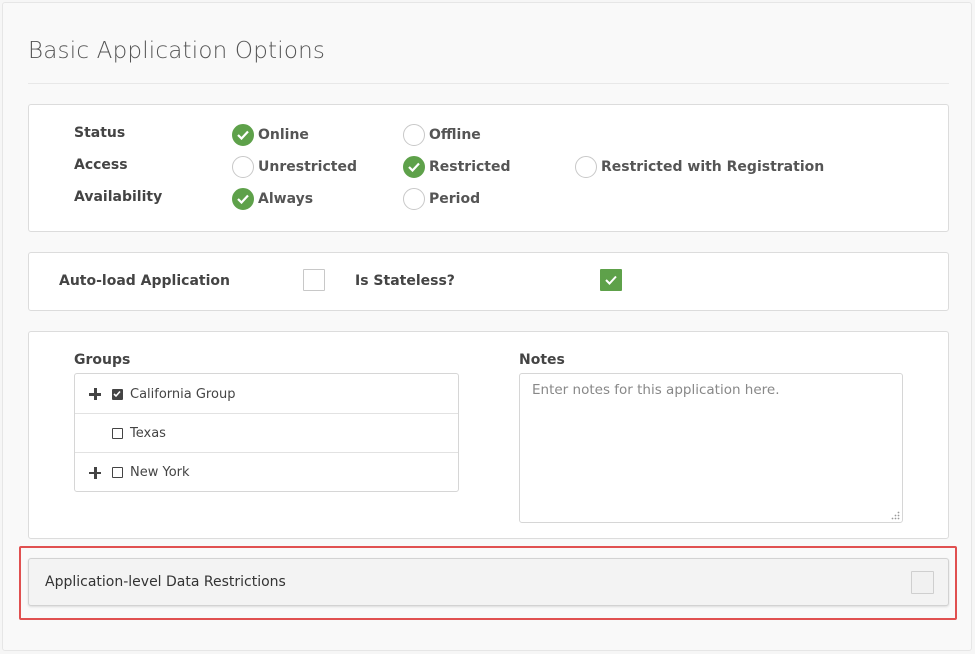  What do you see at coordinates (182, 394) in the screenshot?
I see `tree-item-label: California Group` at bounding box center [182, 394].